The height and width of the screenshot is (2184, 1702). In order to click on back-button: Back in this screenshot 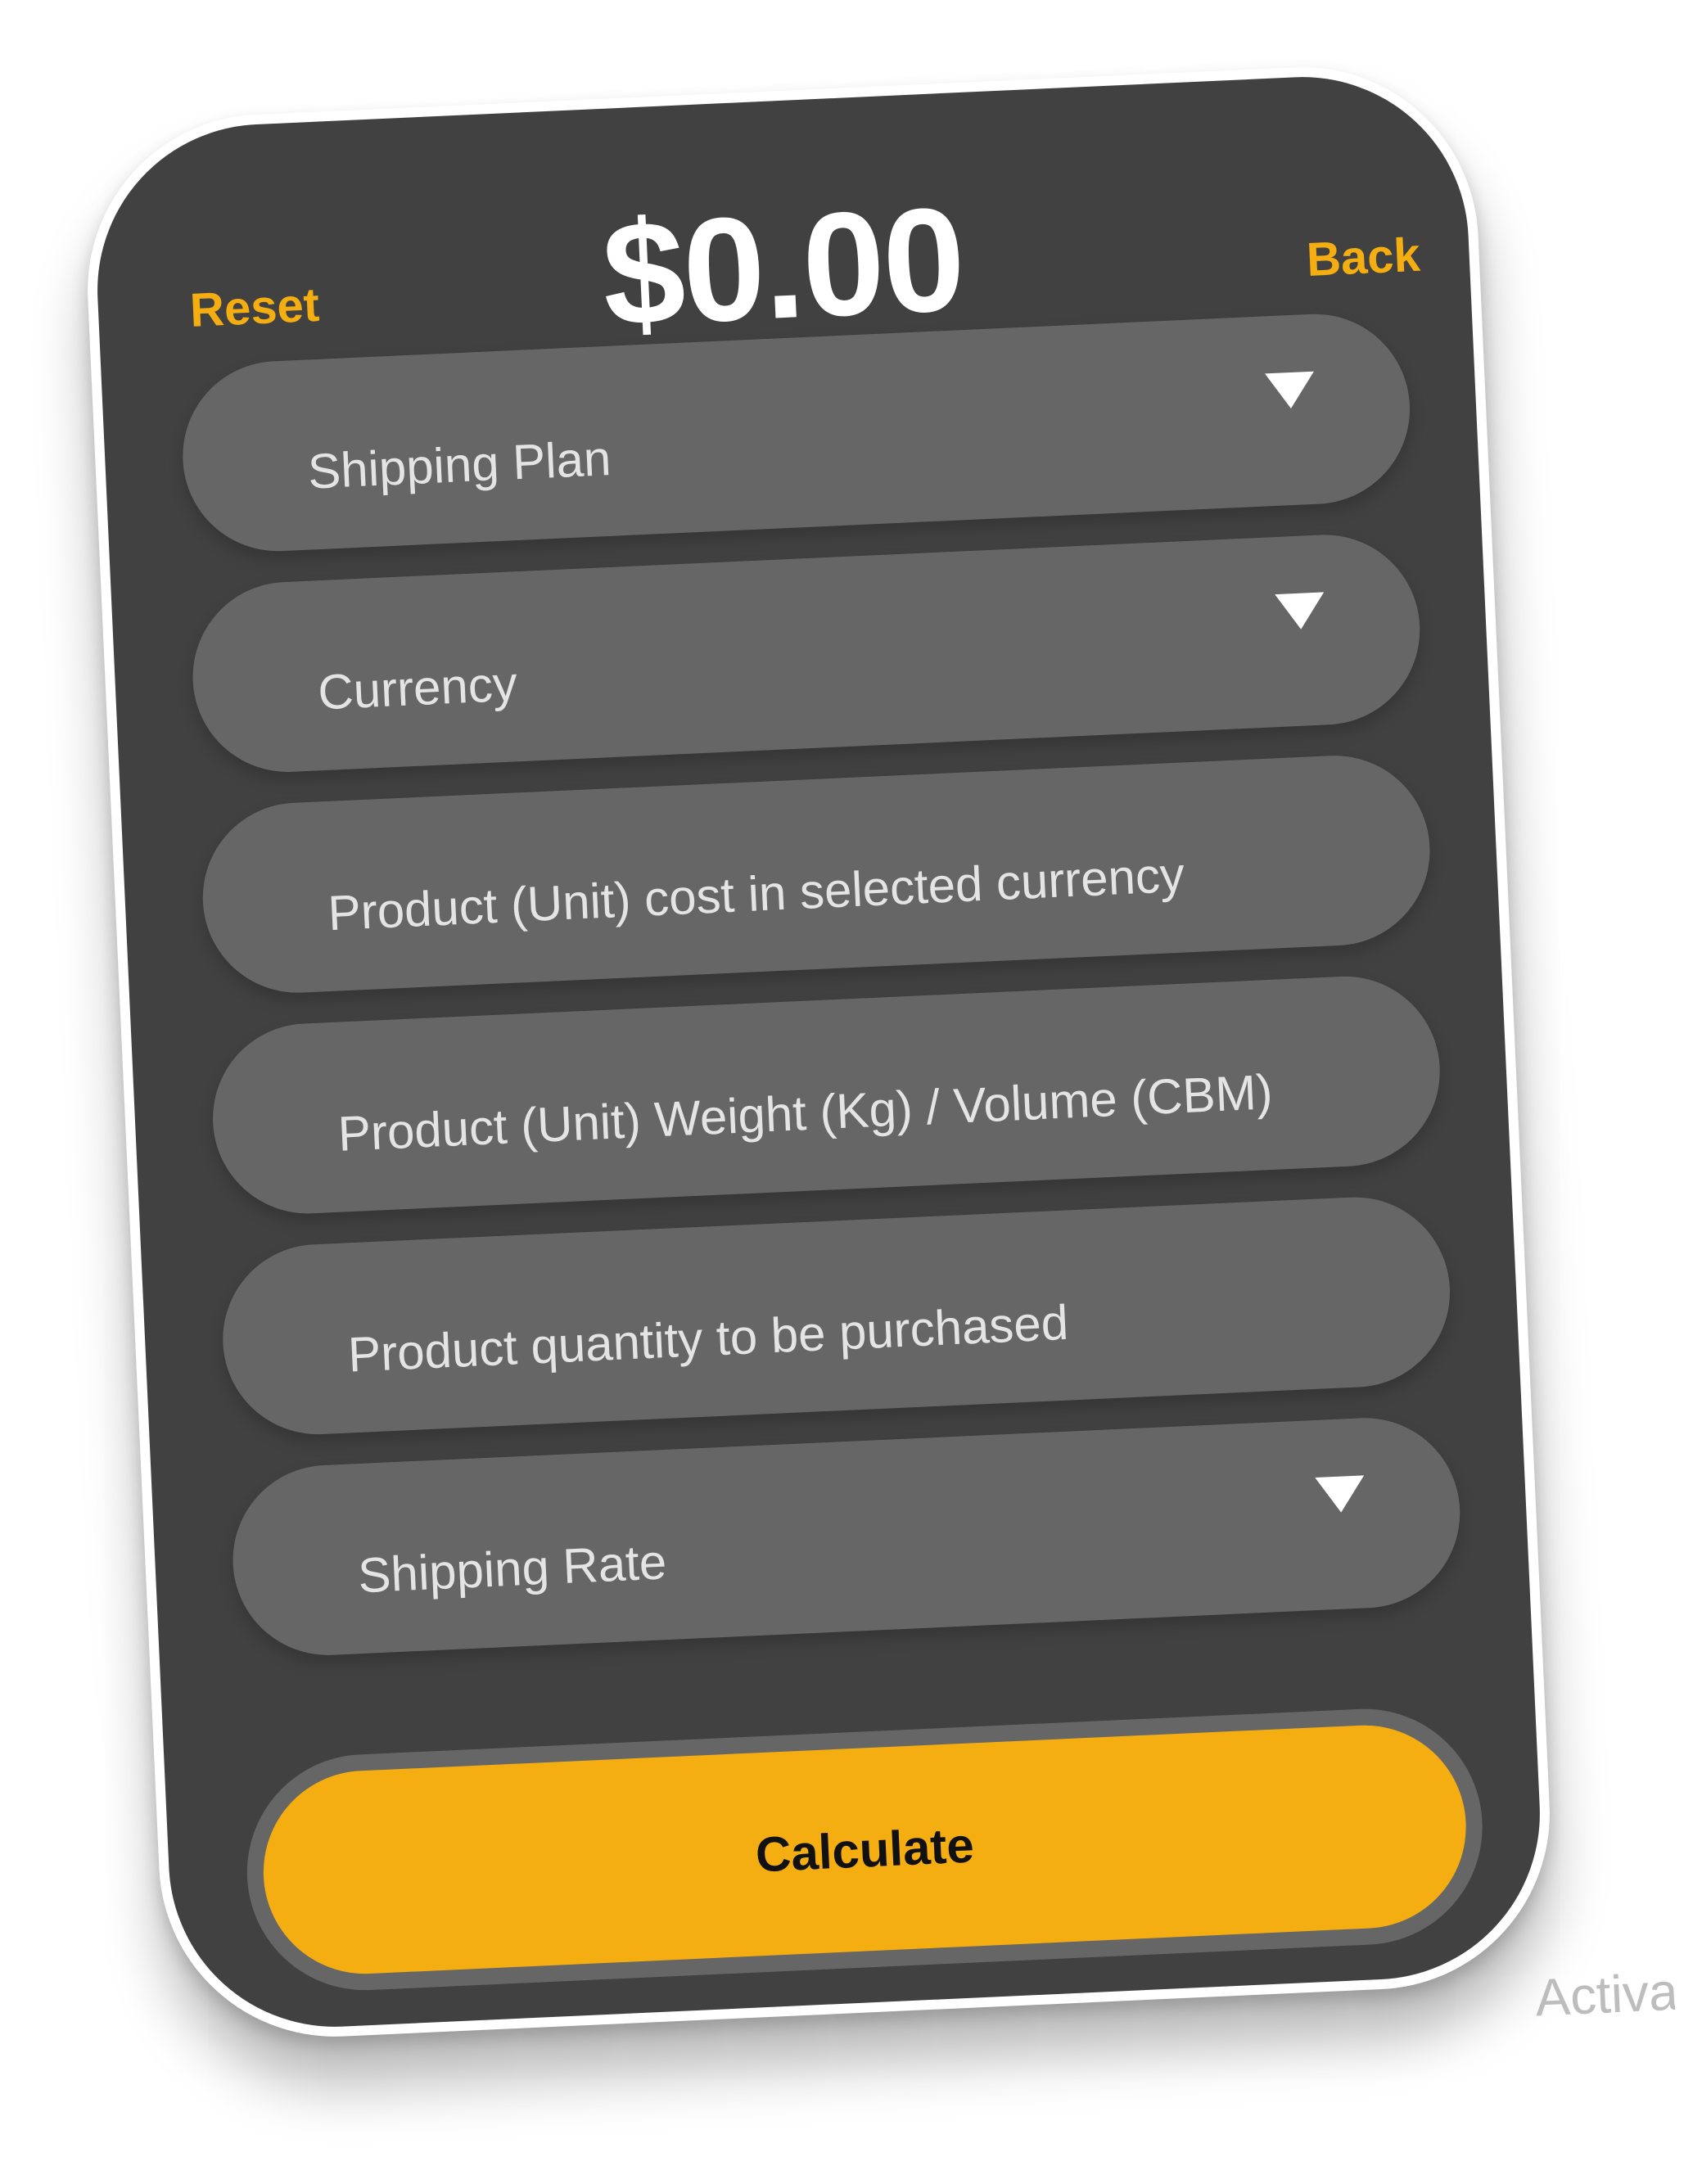, I will do `click(1364, 257)`.